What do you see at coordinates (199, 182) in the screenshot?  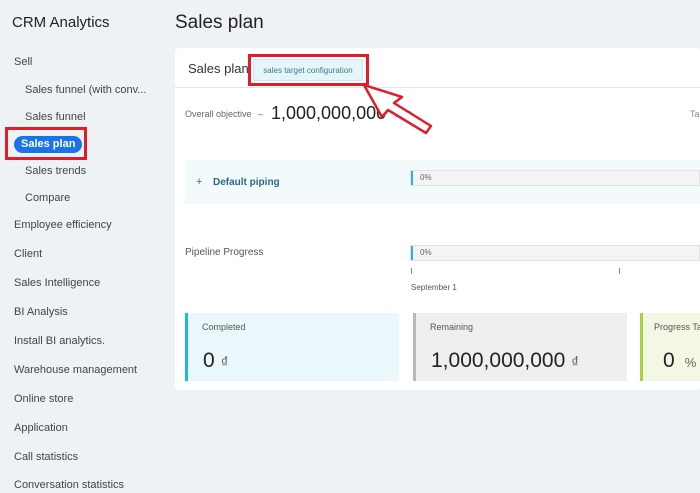 I see `expand-plus-icon: +` at bounding box center [199, 182].